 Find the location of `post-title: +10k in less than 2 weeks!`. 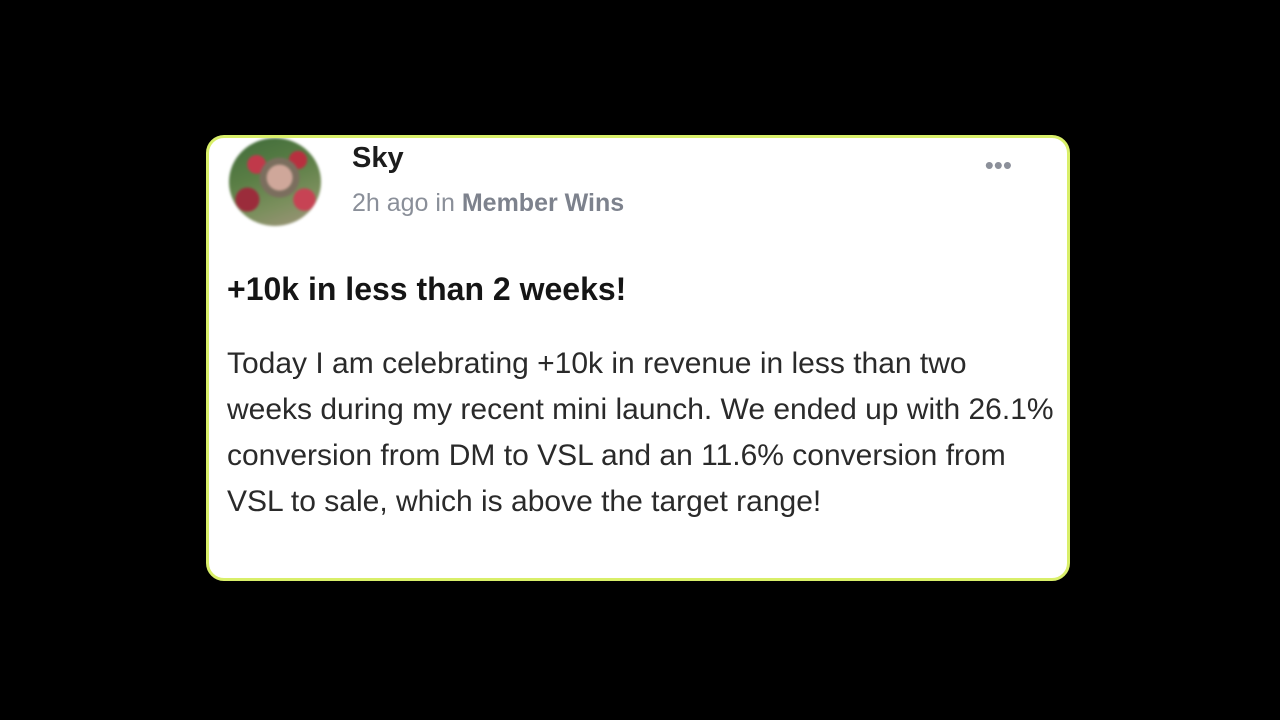

post-title: +10k in less than 2 weeks! is located at coordinates (427, 289).